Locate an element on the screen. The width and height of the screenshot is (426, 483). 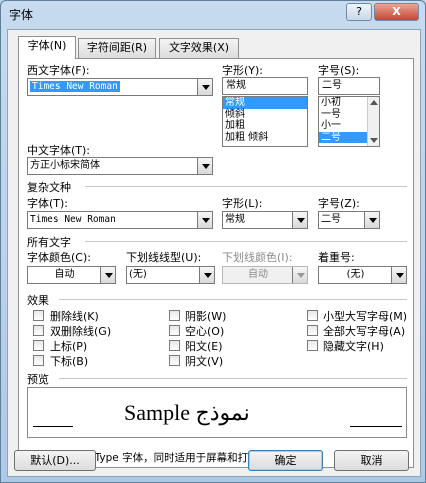
strikethrough-label: 删除线(K) is located at coordinates (74, 316).